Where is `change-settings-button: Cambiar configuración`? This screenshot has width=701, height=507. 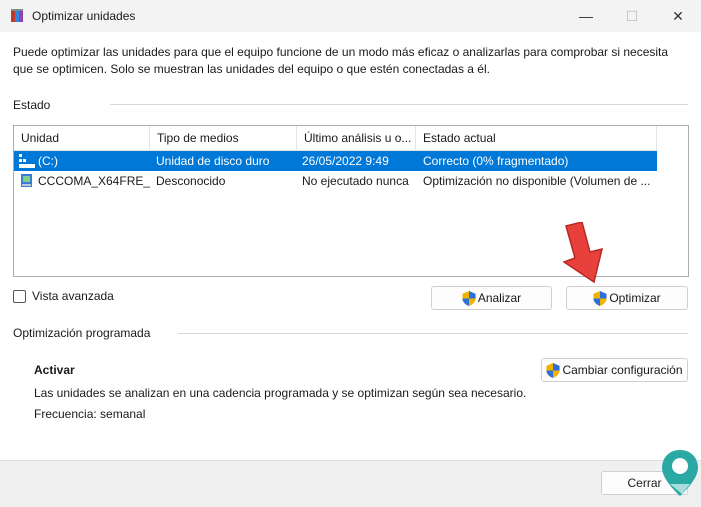 change-settings-button: Cambiar configuración is located at coordinates (614, 370).